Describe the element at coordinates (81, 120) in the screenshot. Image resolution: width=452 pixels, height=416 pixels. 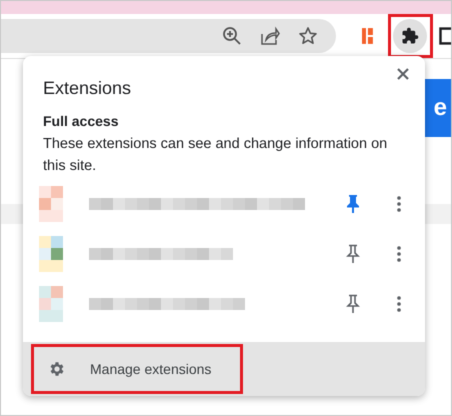
I see `section-heading: Full access` at that location.